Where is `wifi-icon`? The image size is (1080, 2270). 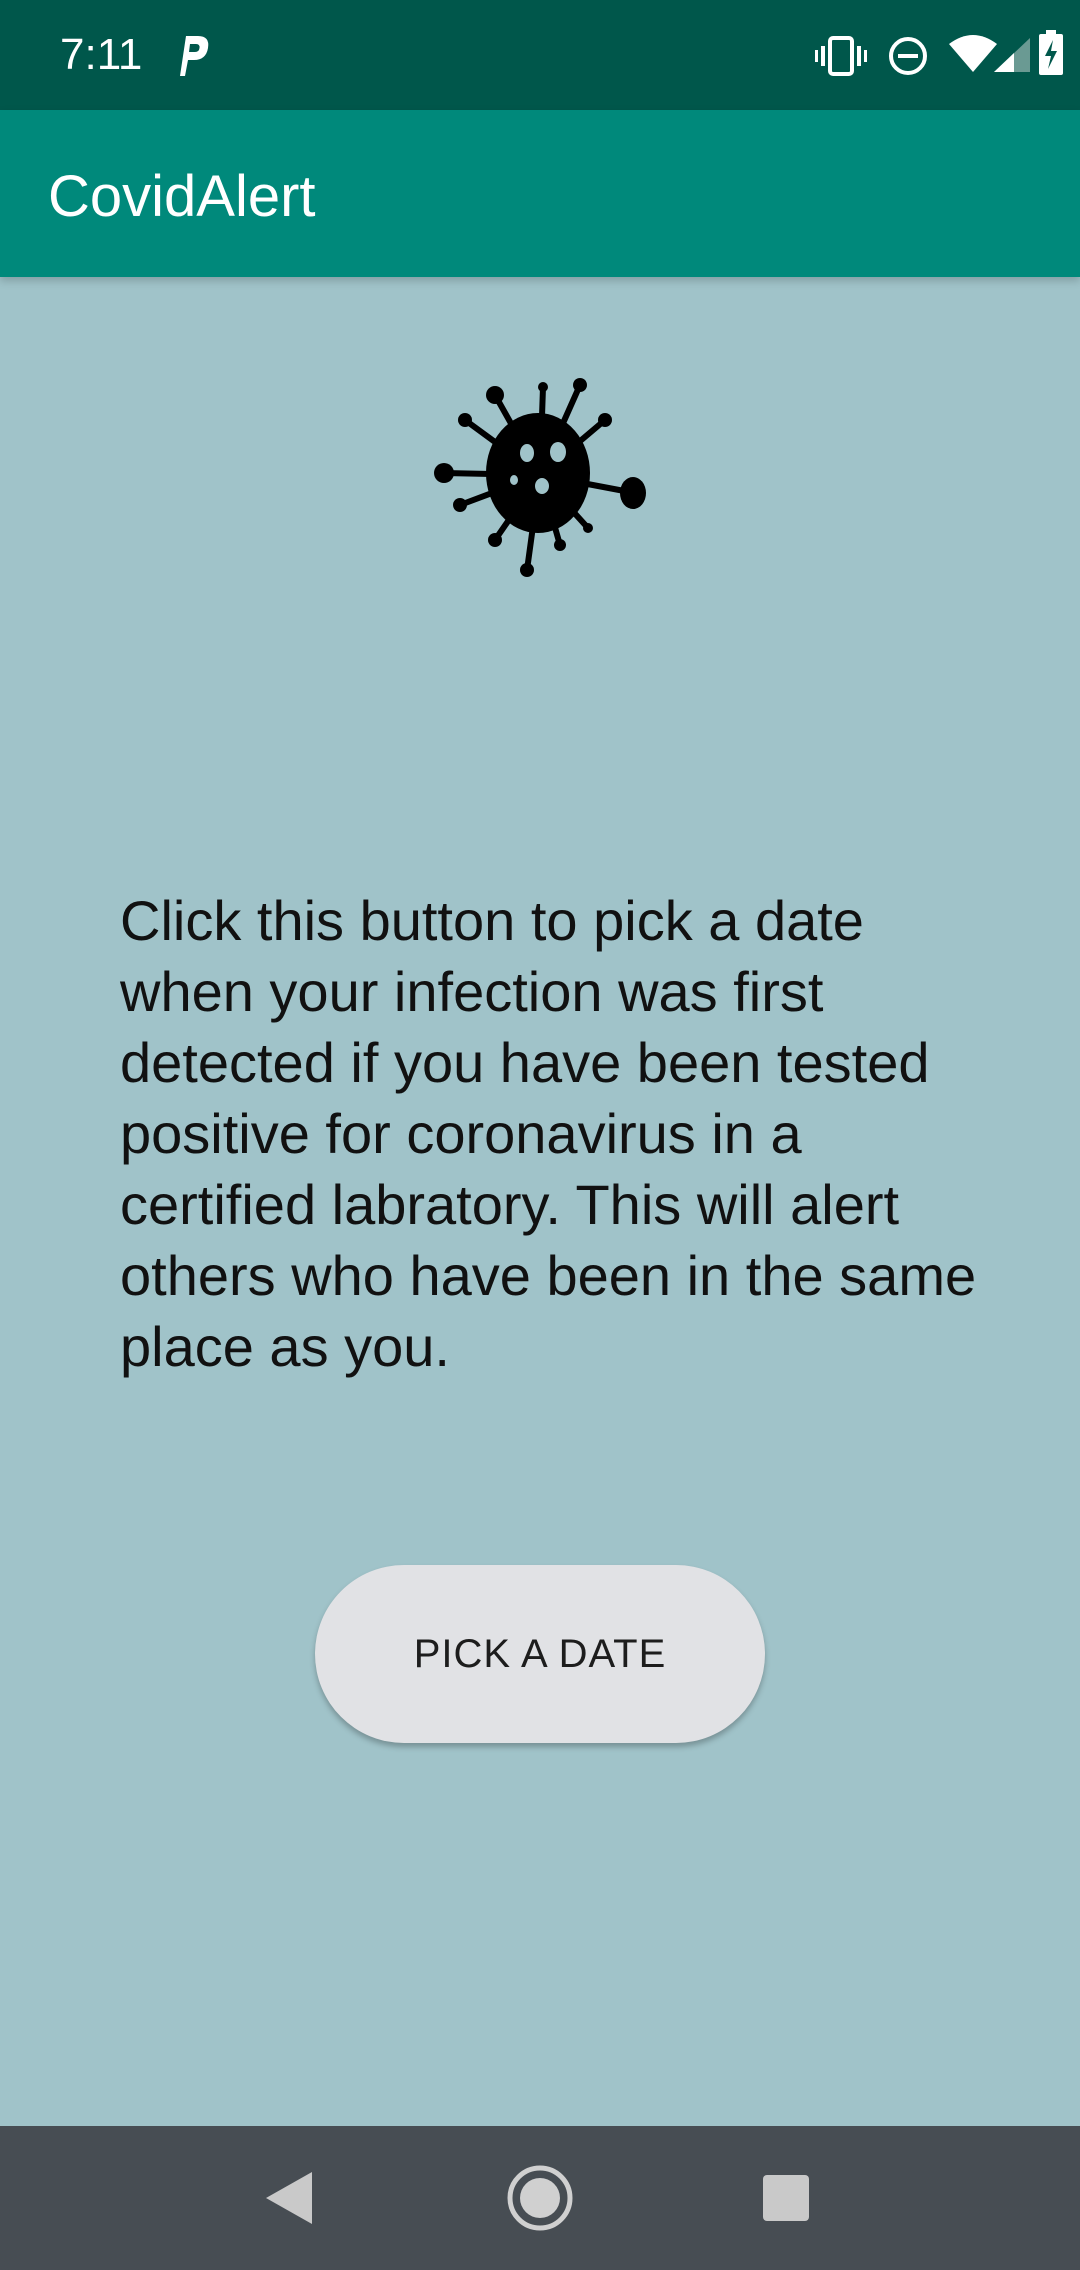
wifi-icon is located at coordinates (973, 53).